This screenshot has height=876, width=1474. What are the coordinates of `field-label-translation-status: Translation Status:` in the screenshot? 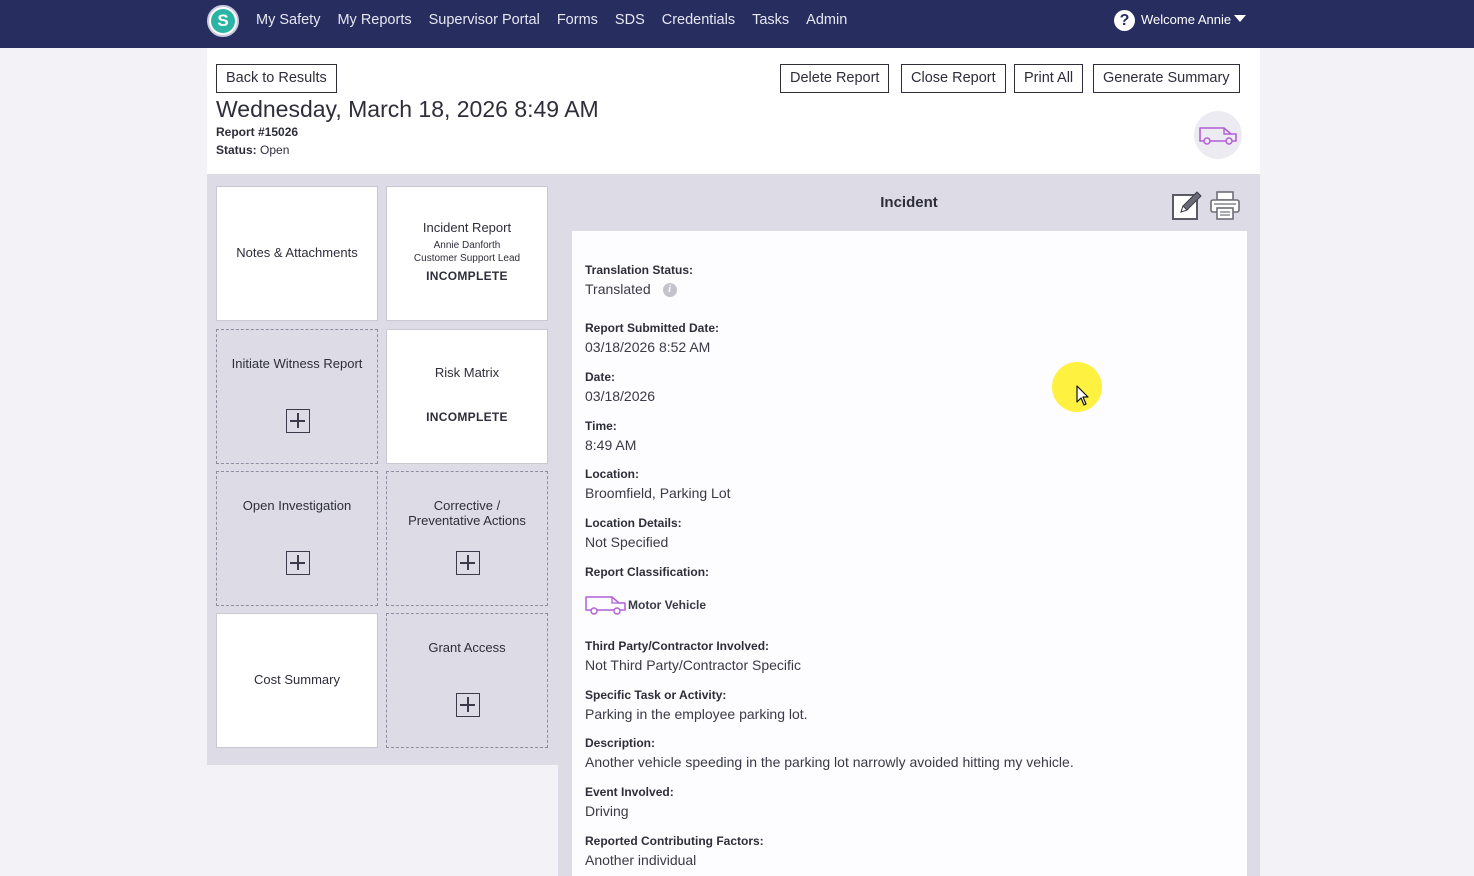 It's located at (639, 270).